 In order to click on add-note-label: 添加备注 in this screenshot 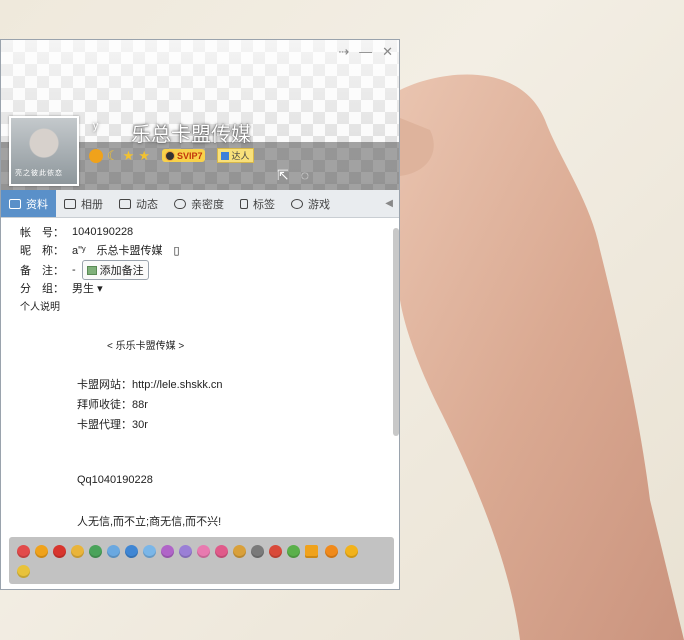, I will do `click(121, 271)`.